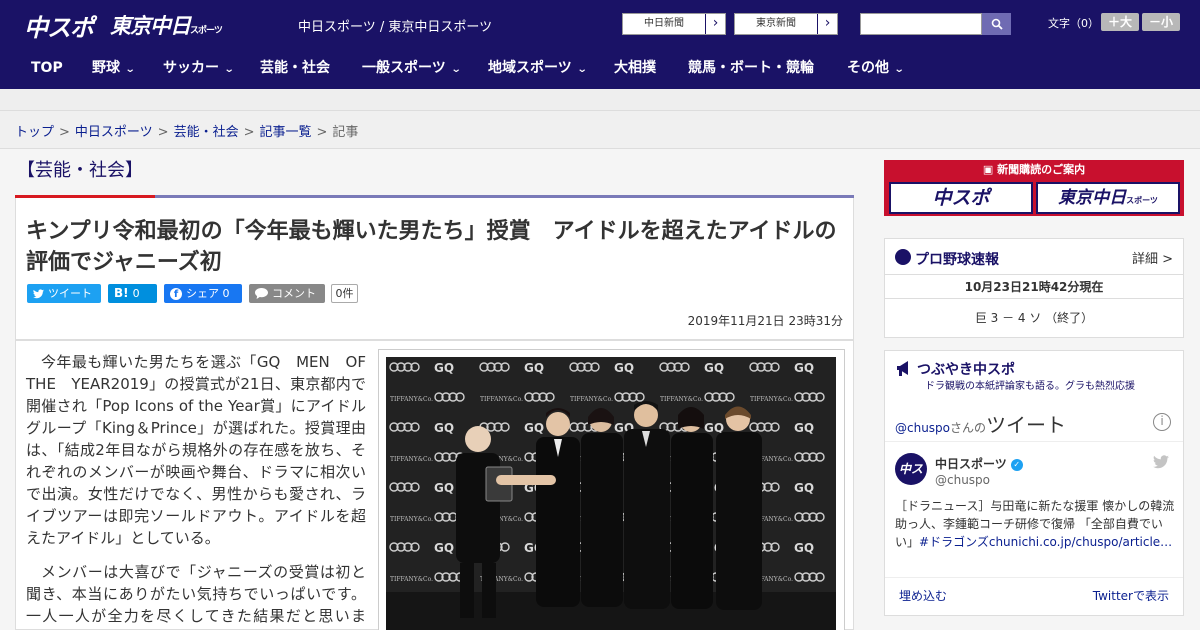  I want to click on search-input, so click(921, 24).